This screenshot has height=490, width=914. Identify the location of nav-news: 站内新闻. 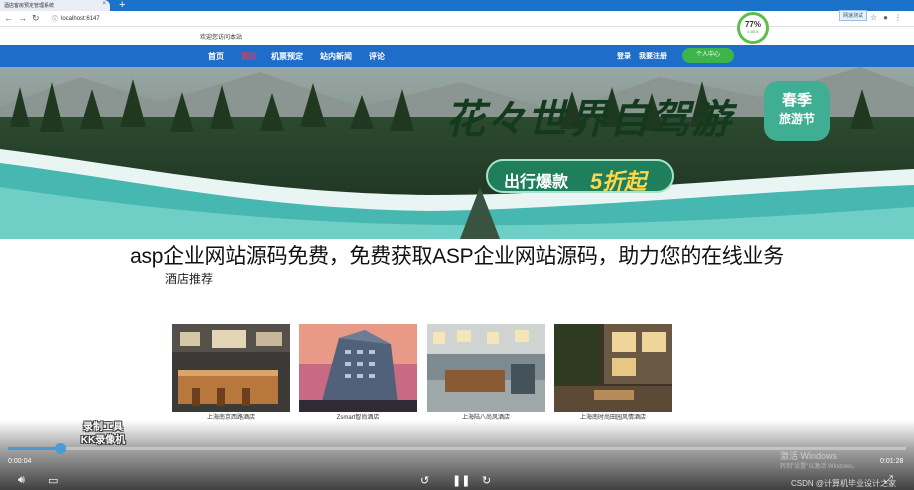
(336, 56).